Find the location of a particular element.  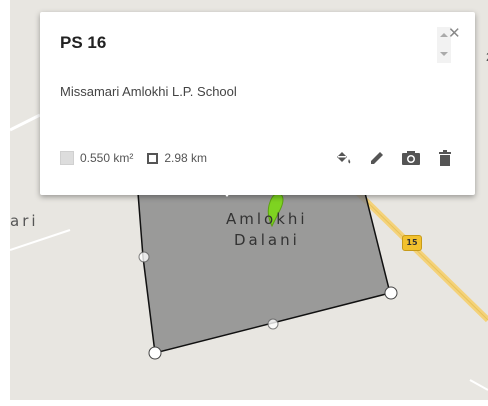

map-place-label: Amlokhi is located at coordinates (267, 219).